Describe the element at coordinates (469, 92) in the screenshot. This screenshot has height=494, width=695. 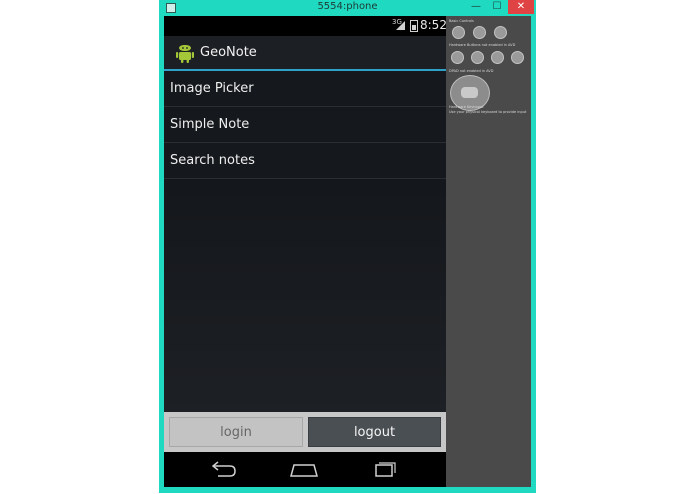
I see `dpad-center-button` at that location.